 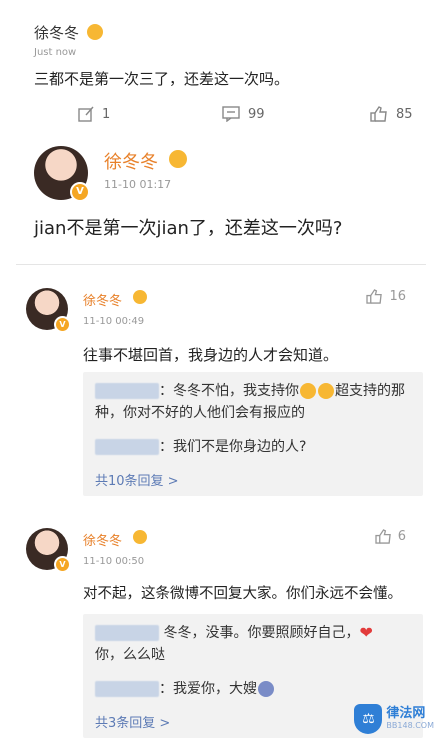 I want to click on comment-like-button: 16, so click(x=386, y=296).